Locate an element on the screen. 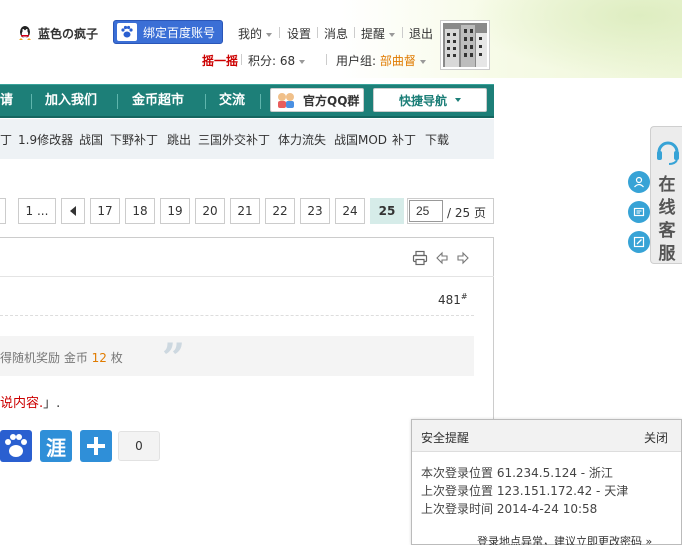  prev-arrow-icon is located at coordinates (442, 259).